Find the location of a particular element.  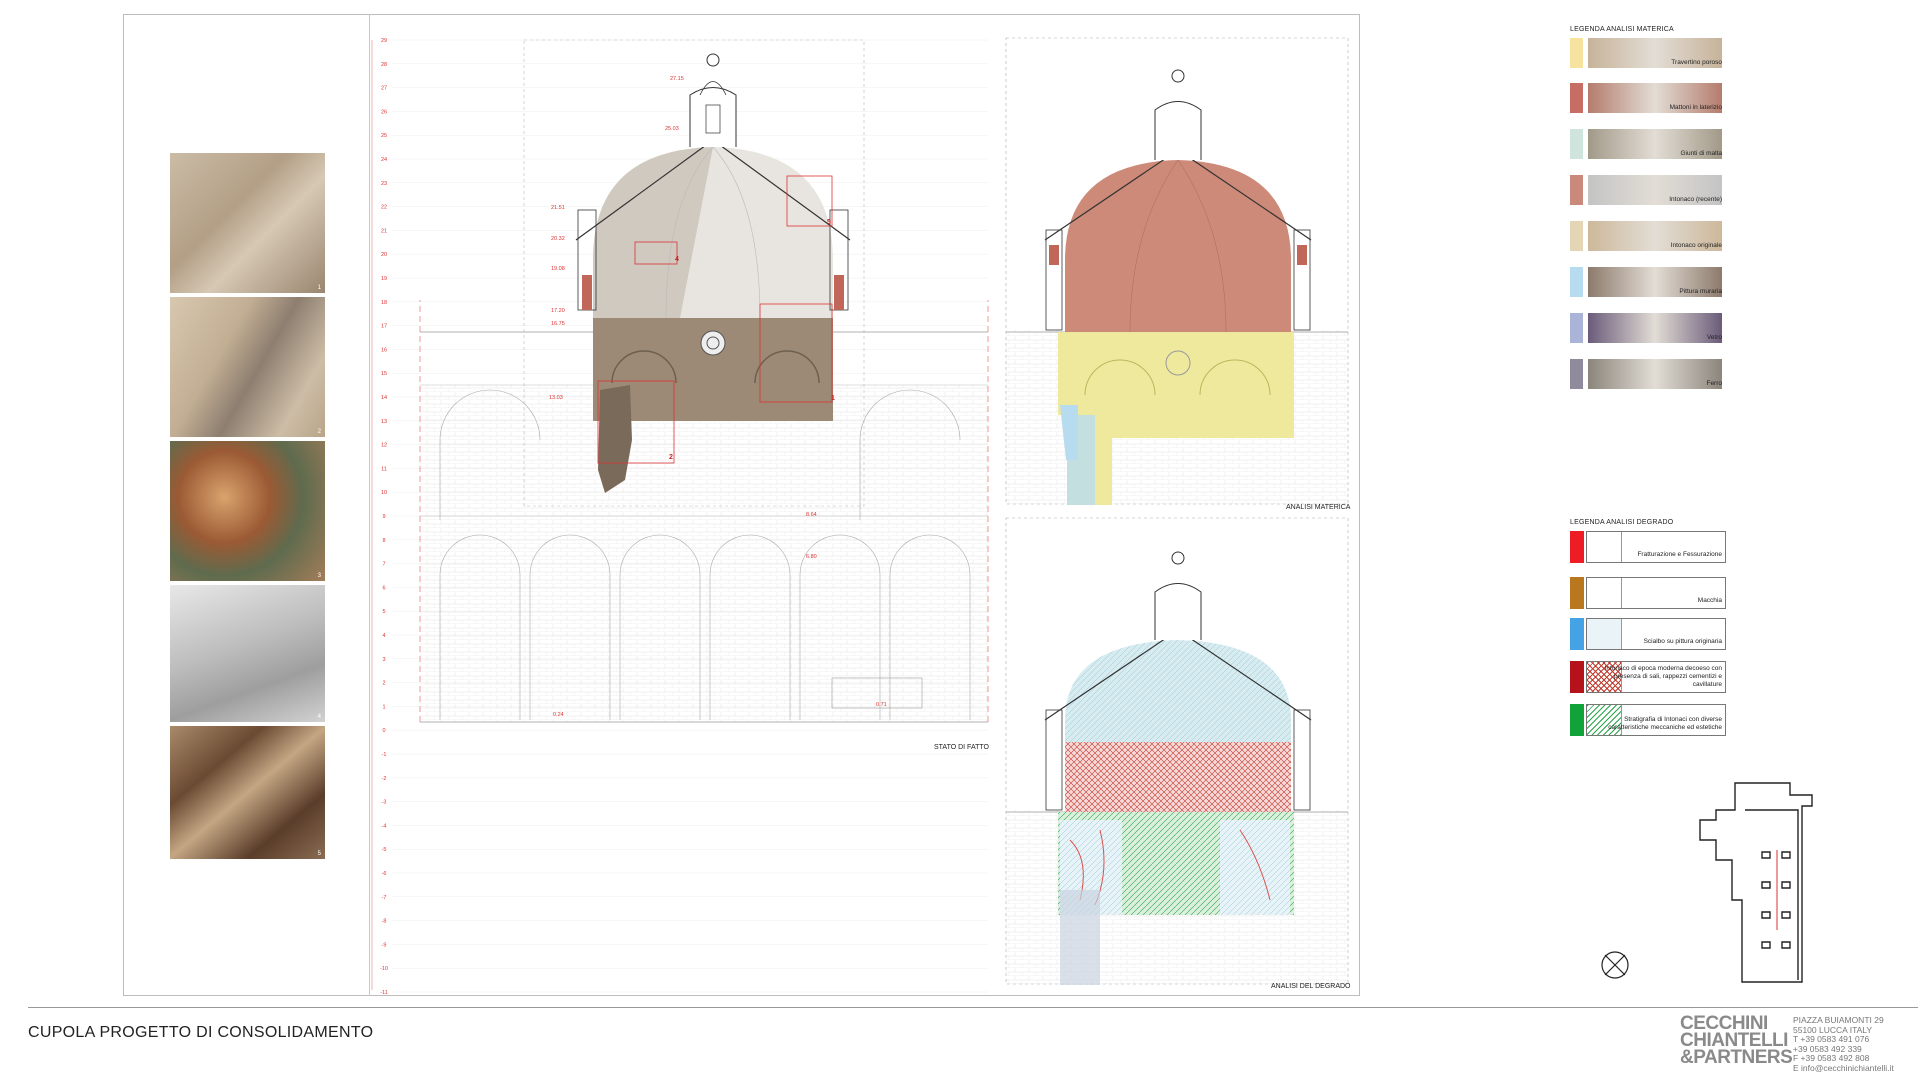

legend-materica-item: Intonaco (recente) is located at coordinates (1648, 190).